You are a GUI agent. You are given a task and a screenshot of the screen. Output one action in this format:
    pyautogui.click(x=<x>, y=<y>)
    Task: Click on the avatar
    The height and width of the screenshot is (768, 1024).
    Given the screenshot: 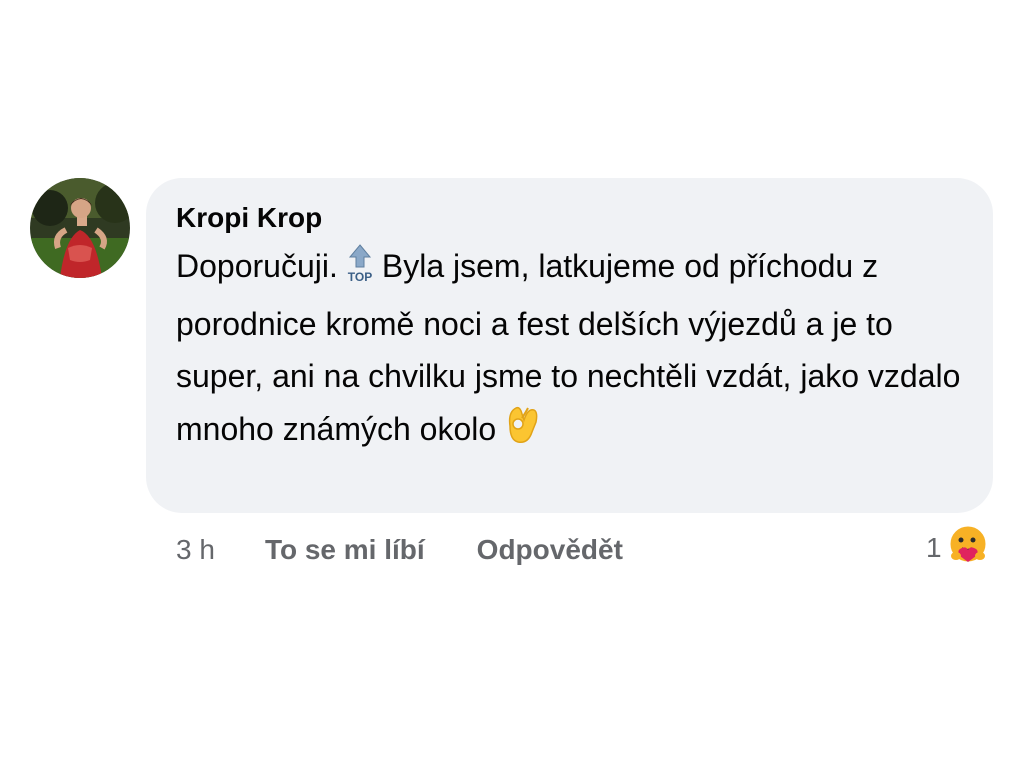 What is the action you would take?
    pyautogui.click(x=80, y=228)
    